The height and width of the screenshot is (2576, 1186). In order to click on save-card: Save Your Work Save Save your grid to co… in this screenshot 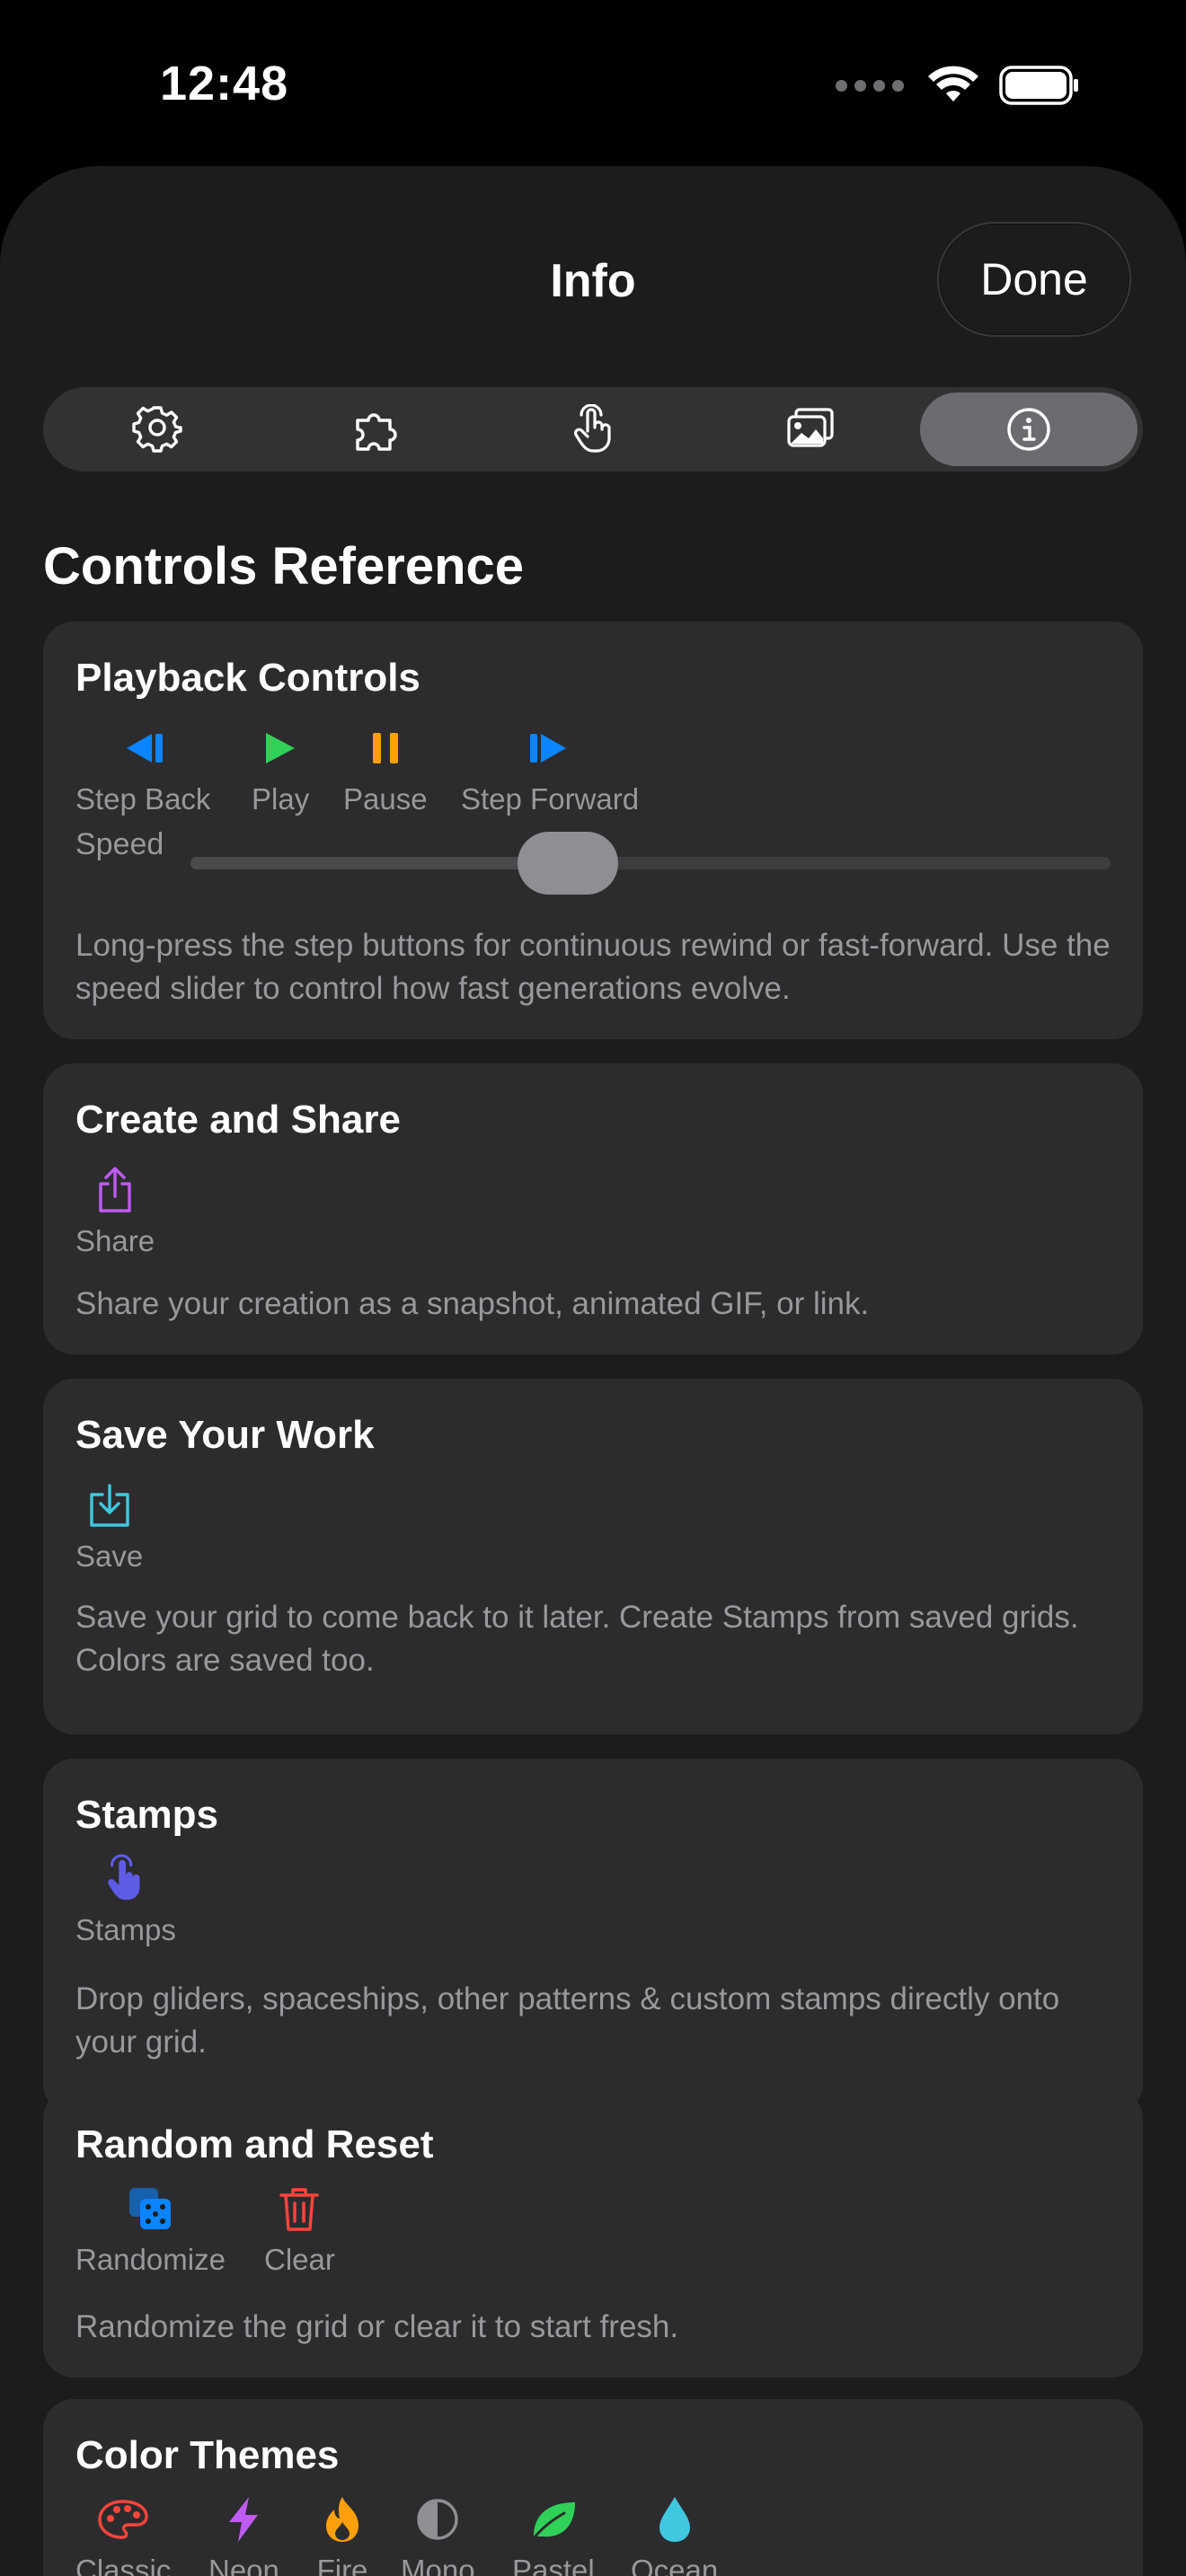, I will do `click(593, 1556)`.